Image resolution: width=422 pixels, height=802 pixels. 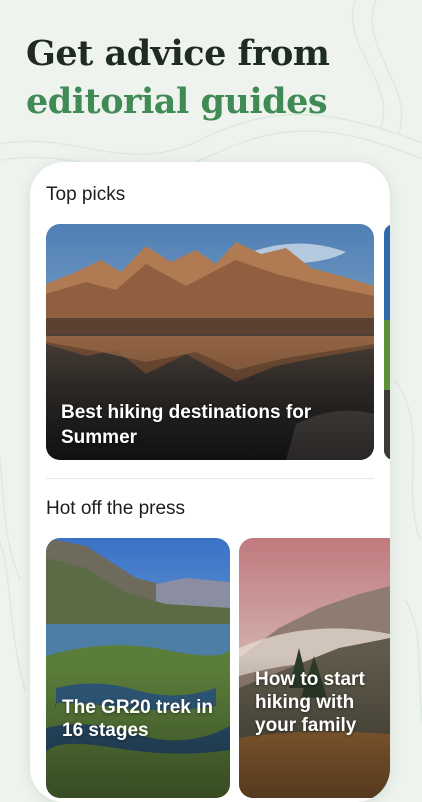 I want to click on family-hiking-card-title: How to start hiking with your family, so click(x=310, y=702).